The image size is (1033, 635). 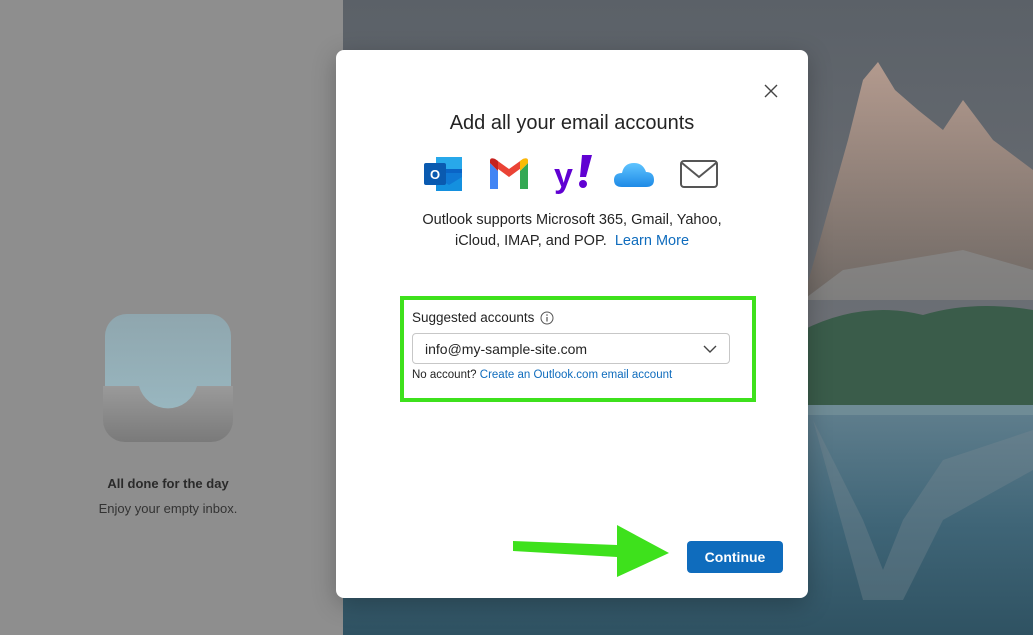 What do you see at coordinates (576, 375) in the screenshot?
I see `create-outlook-account-link: Create an Outlook.com email account` at bounding box center [576, 375].